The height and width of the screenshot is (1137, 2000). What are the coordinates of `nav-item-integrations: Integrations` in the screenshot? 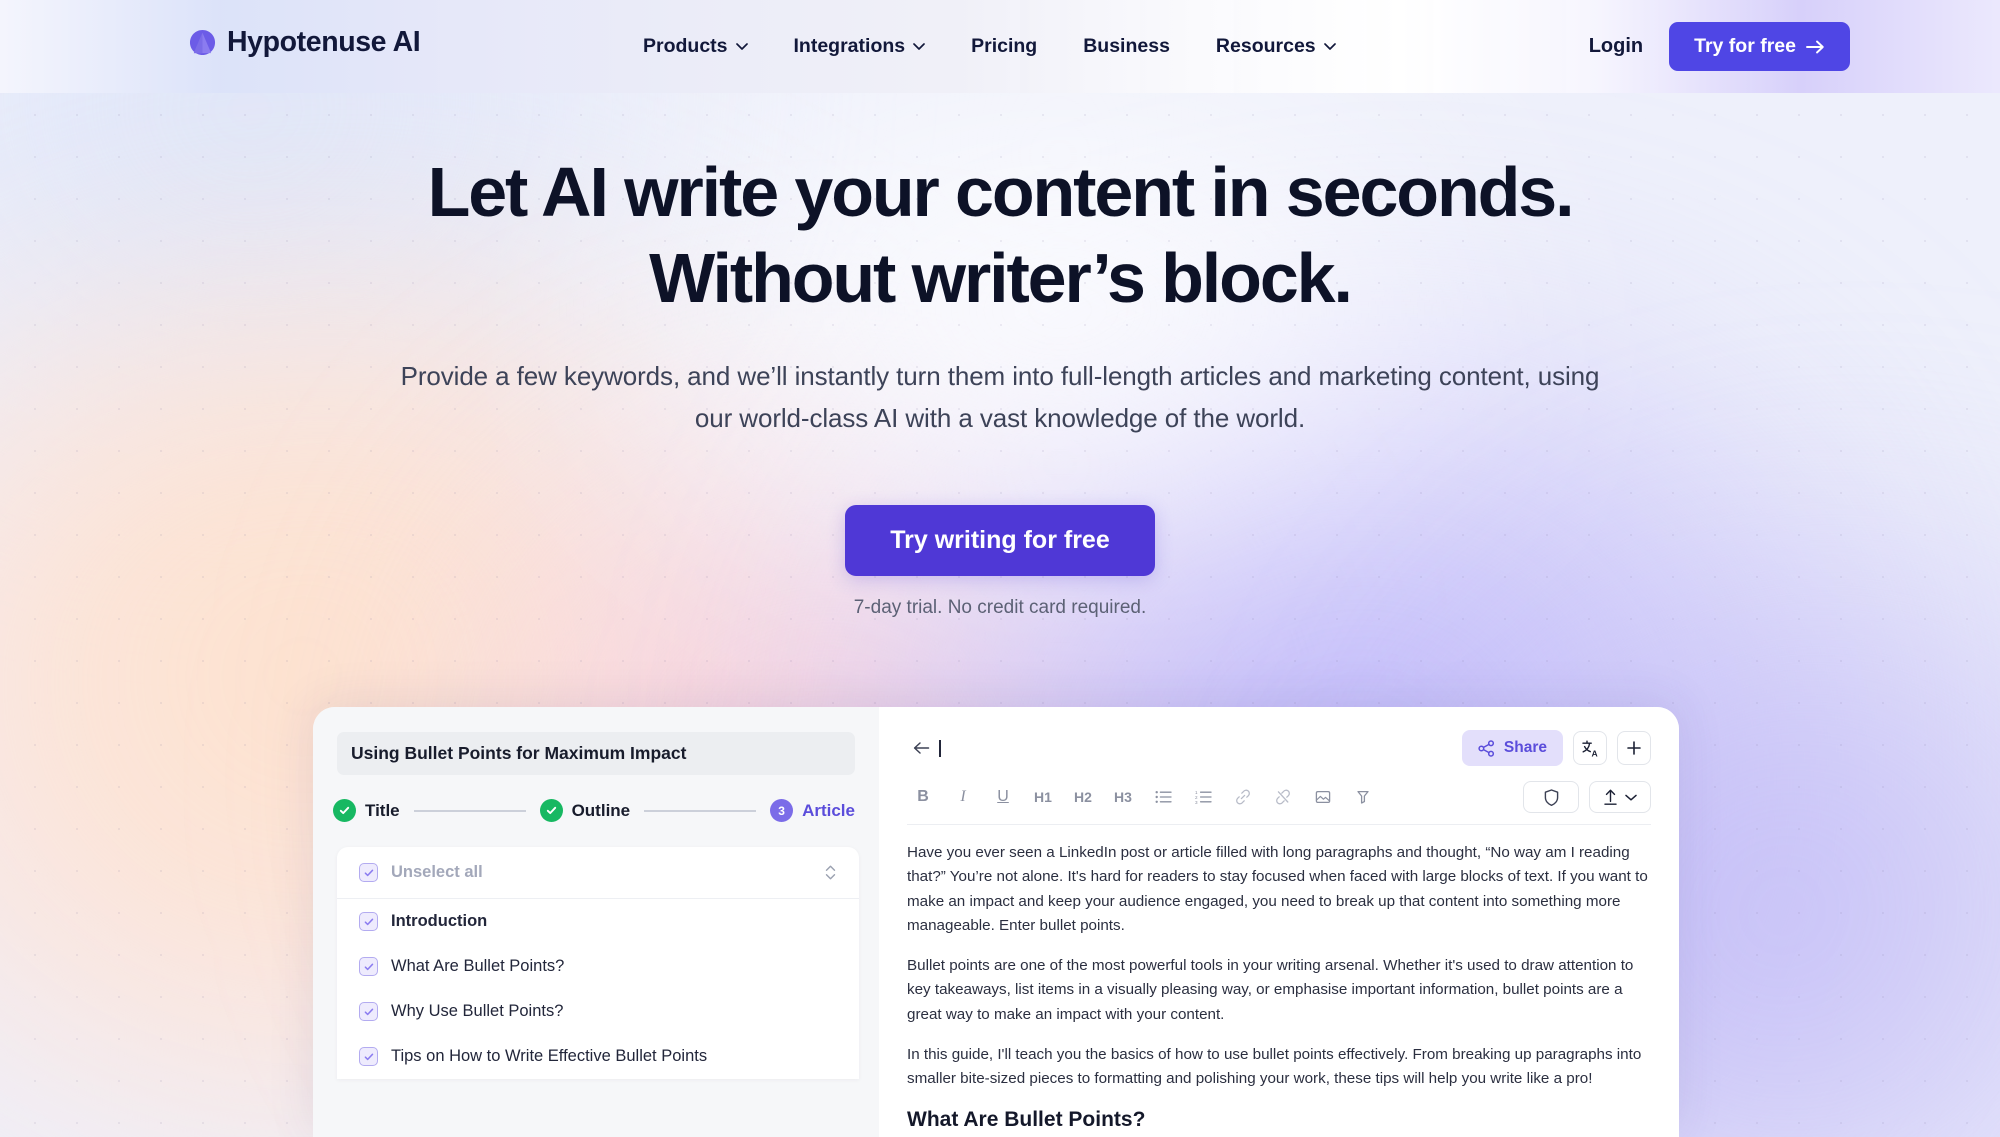 It's located at (860, 46).